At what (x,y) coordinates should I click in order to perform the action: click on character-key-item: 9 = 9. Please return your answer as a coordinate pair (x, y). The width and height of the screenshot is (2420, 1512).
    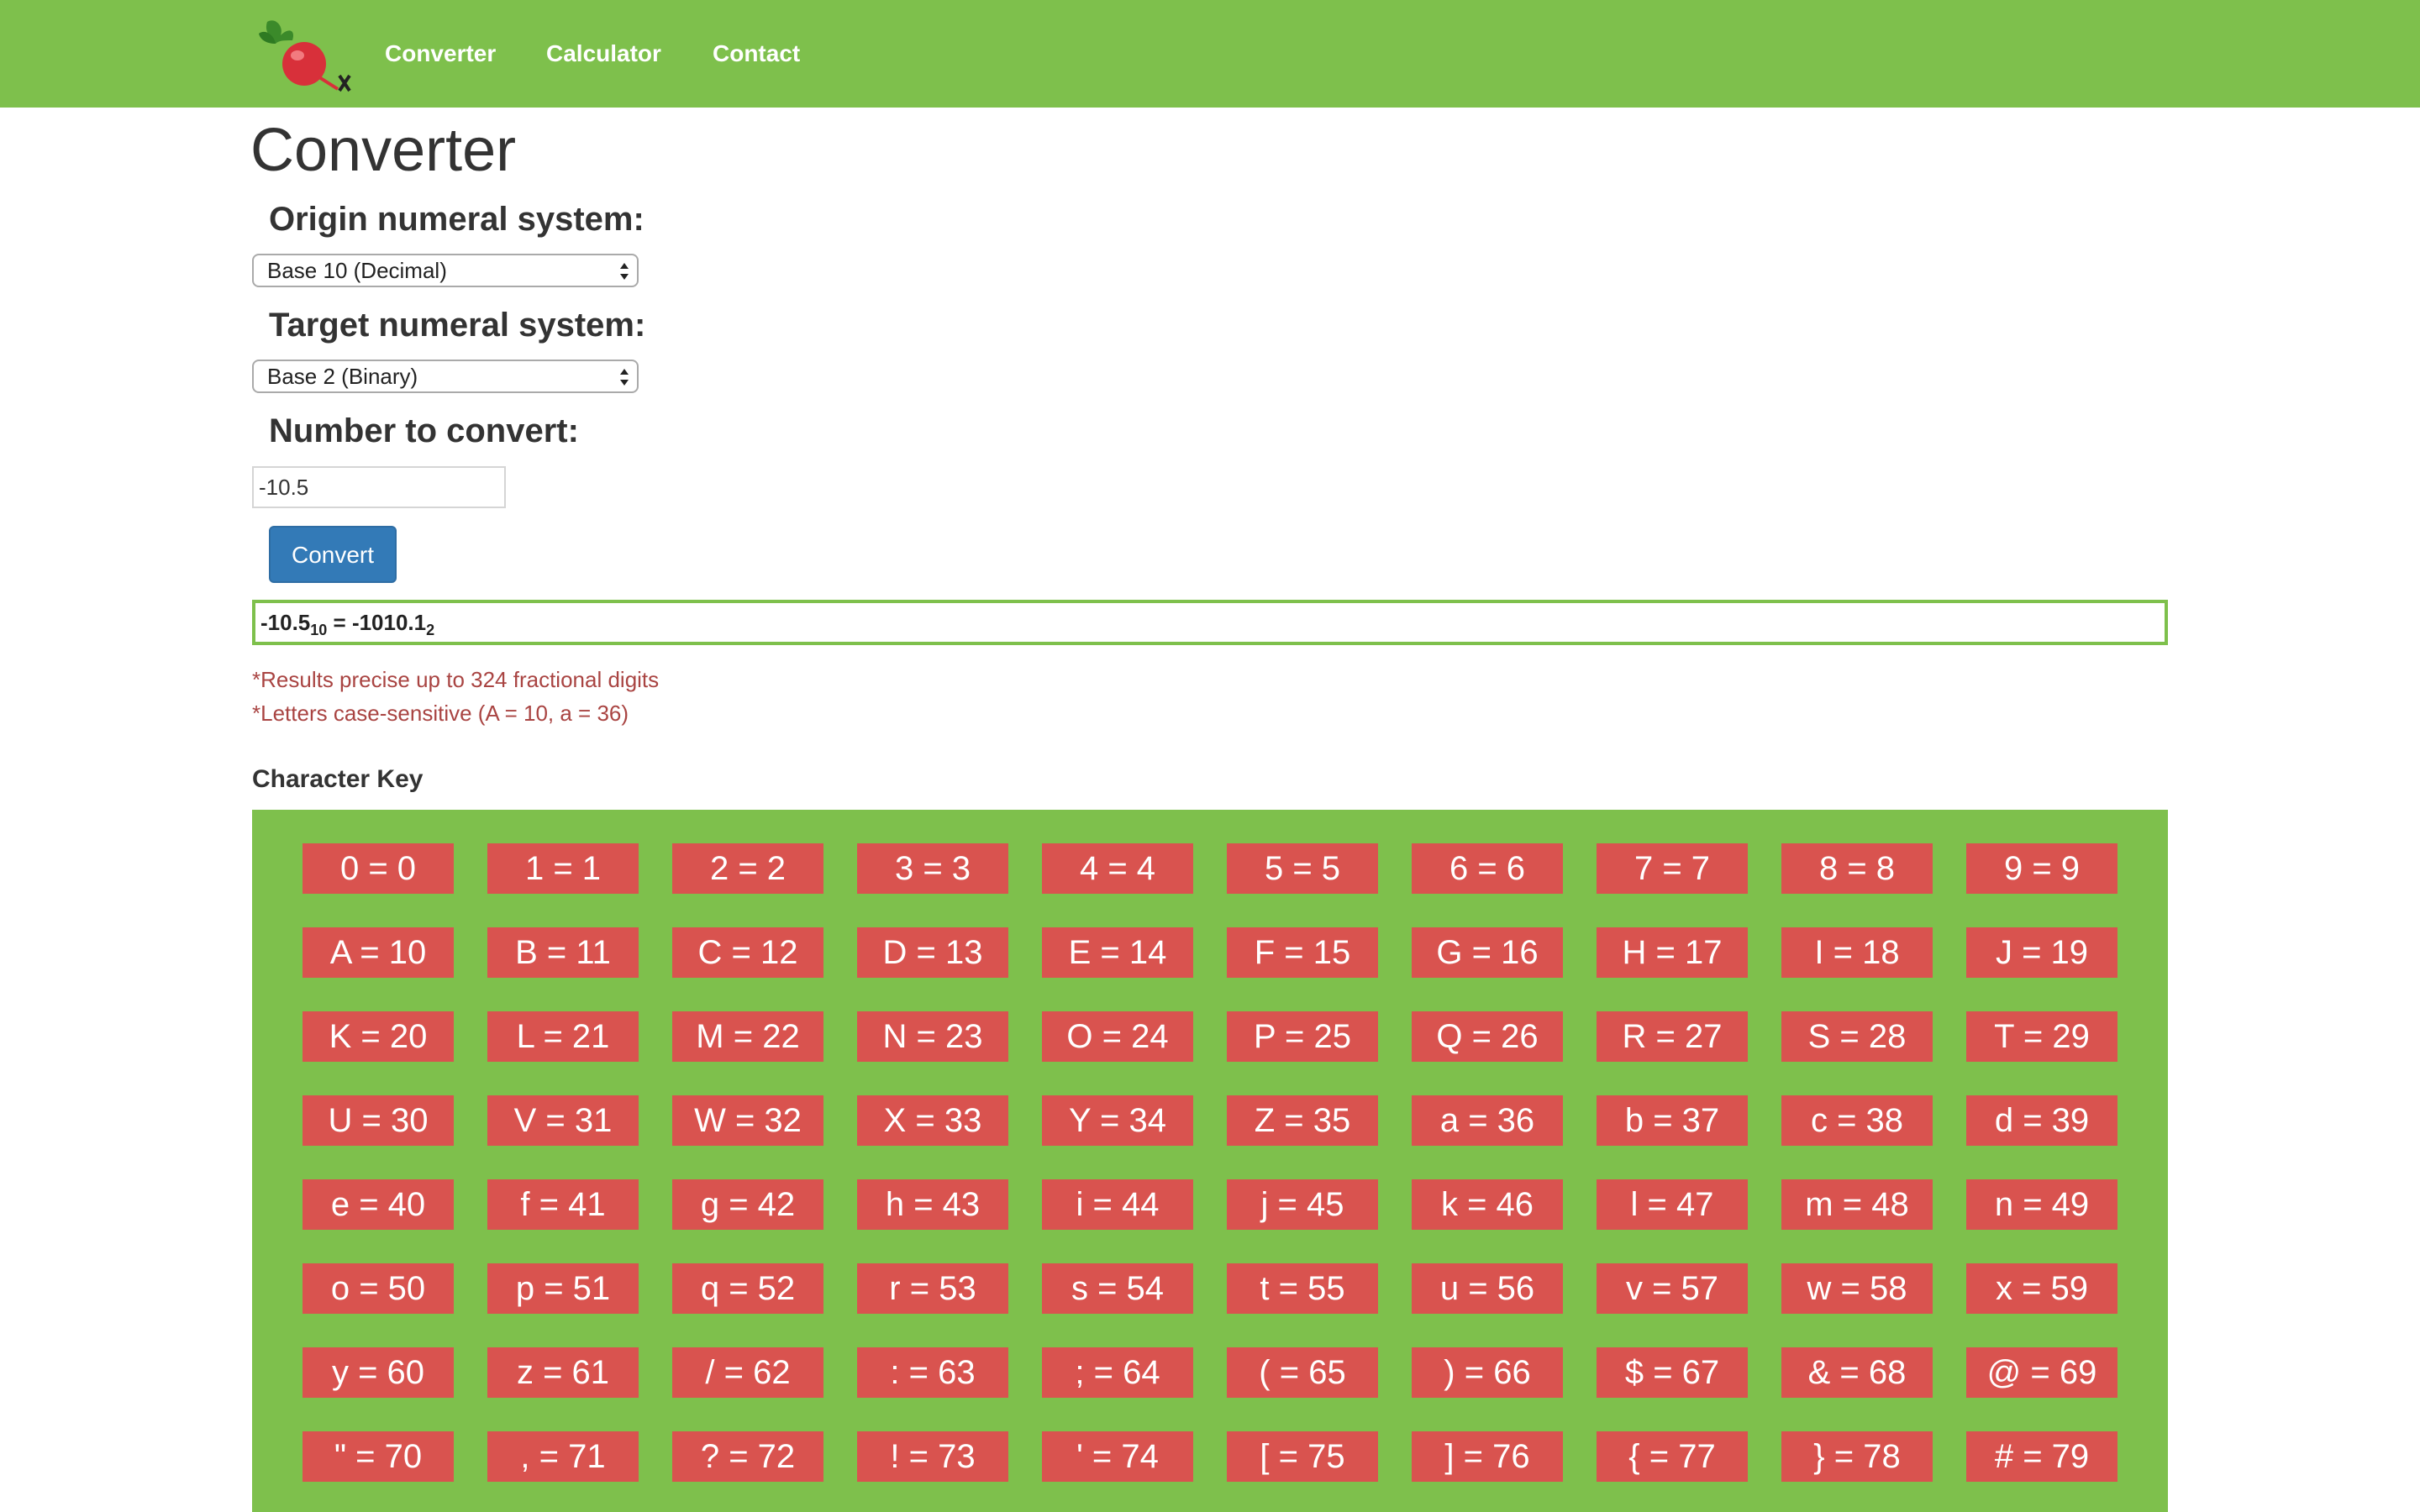
    Looking at the image, I should click on (2042, 868).